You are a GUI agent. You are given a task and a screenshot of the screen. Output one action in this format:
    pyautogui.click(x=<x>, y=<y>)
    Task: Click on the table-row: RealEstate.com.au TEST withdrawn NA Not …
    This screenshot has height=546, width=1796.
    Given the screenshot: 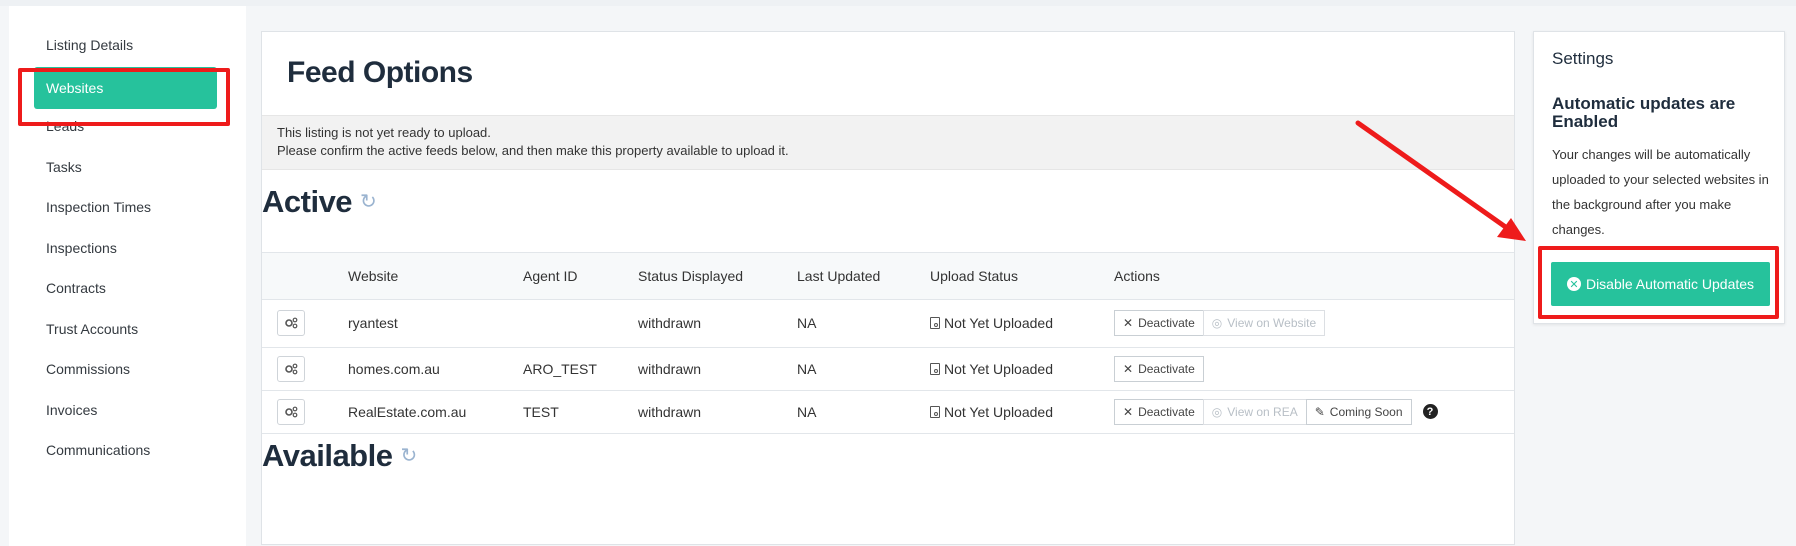 What is the action you would take?
    pyautogui.click(x=888, y=412)
    